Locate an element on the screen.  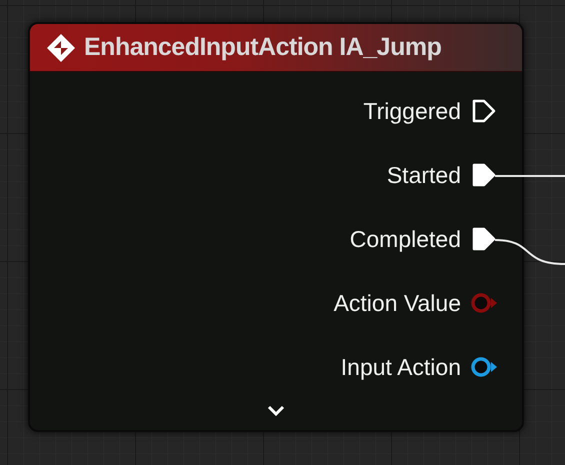
pin-label: Completed is located at coordinates (405, 239).